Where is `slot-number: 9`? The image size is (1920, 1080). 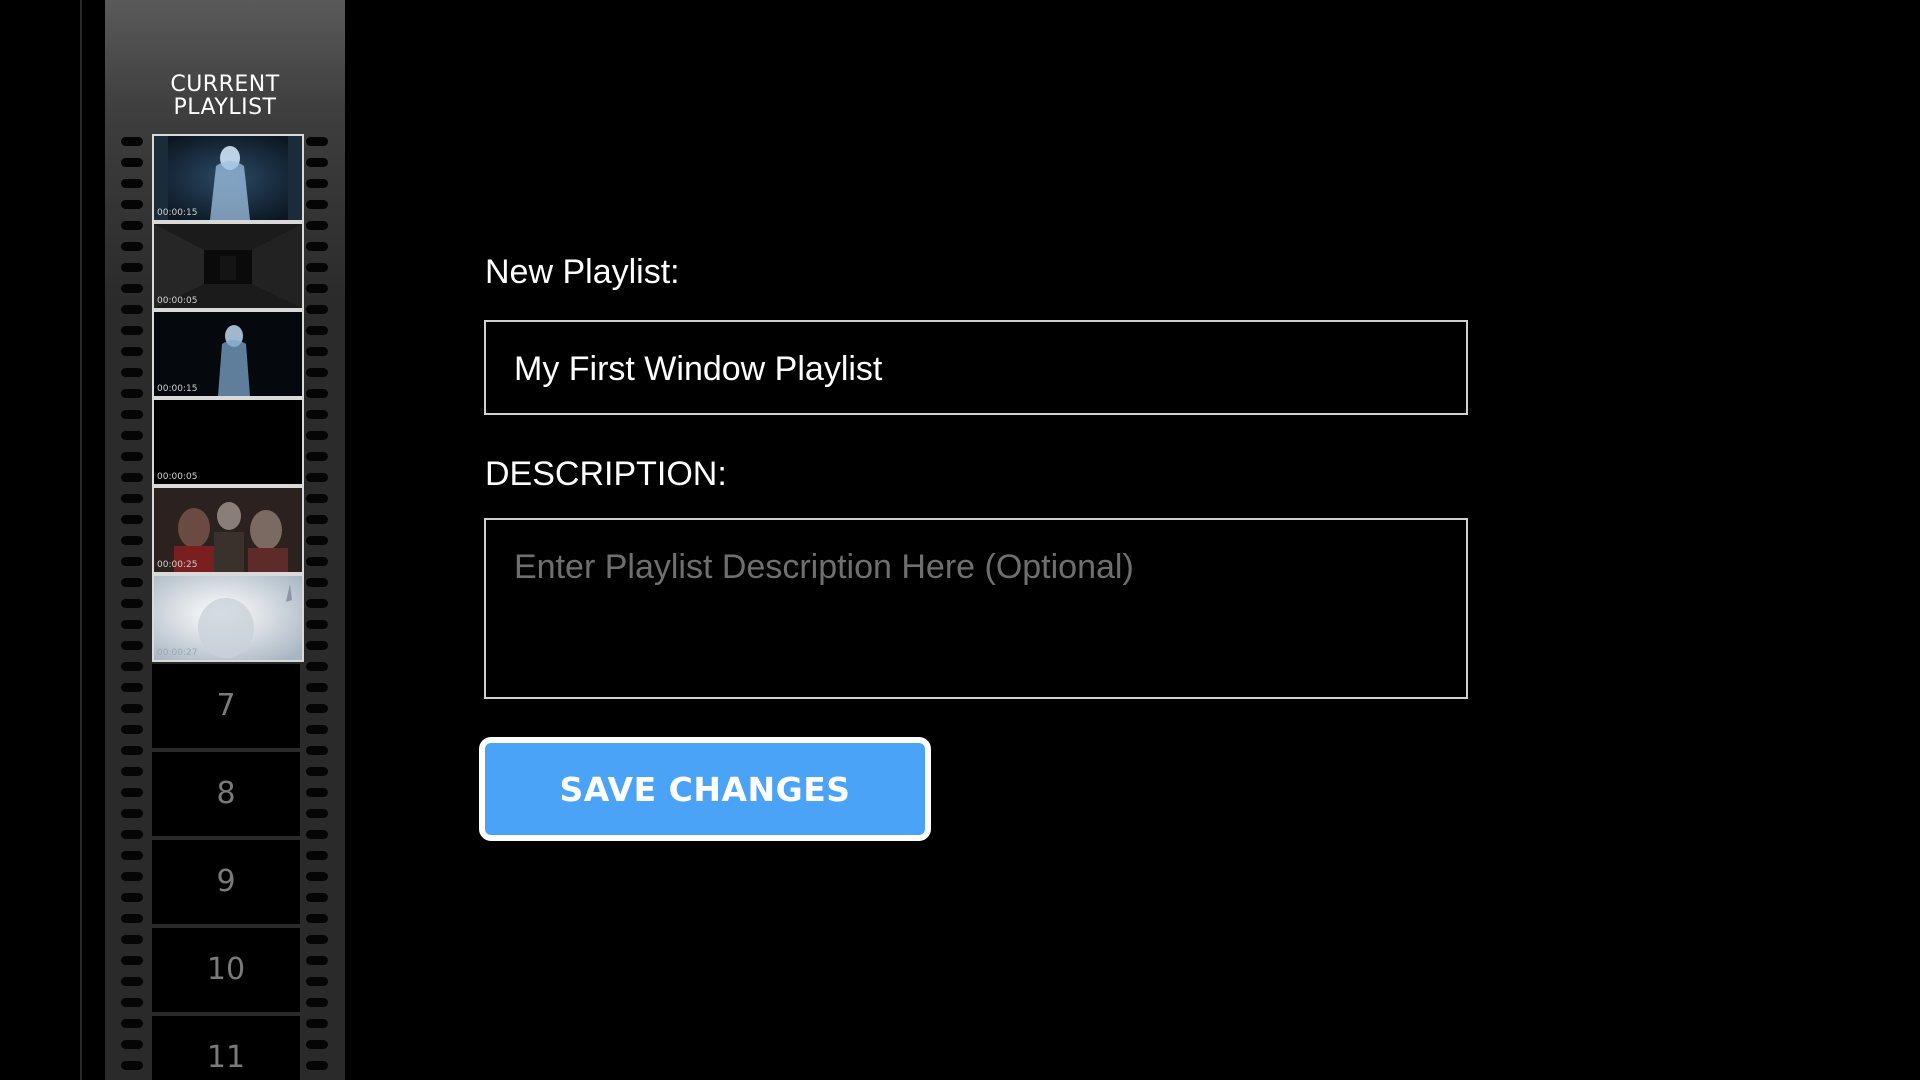 slot-number: 9 is located at coordinates (226, 881).